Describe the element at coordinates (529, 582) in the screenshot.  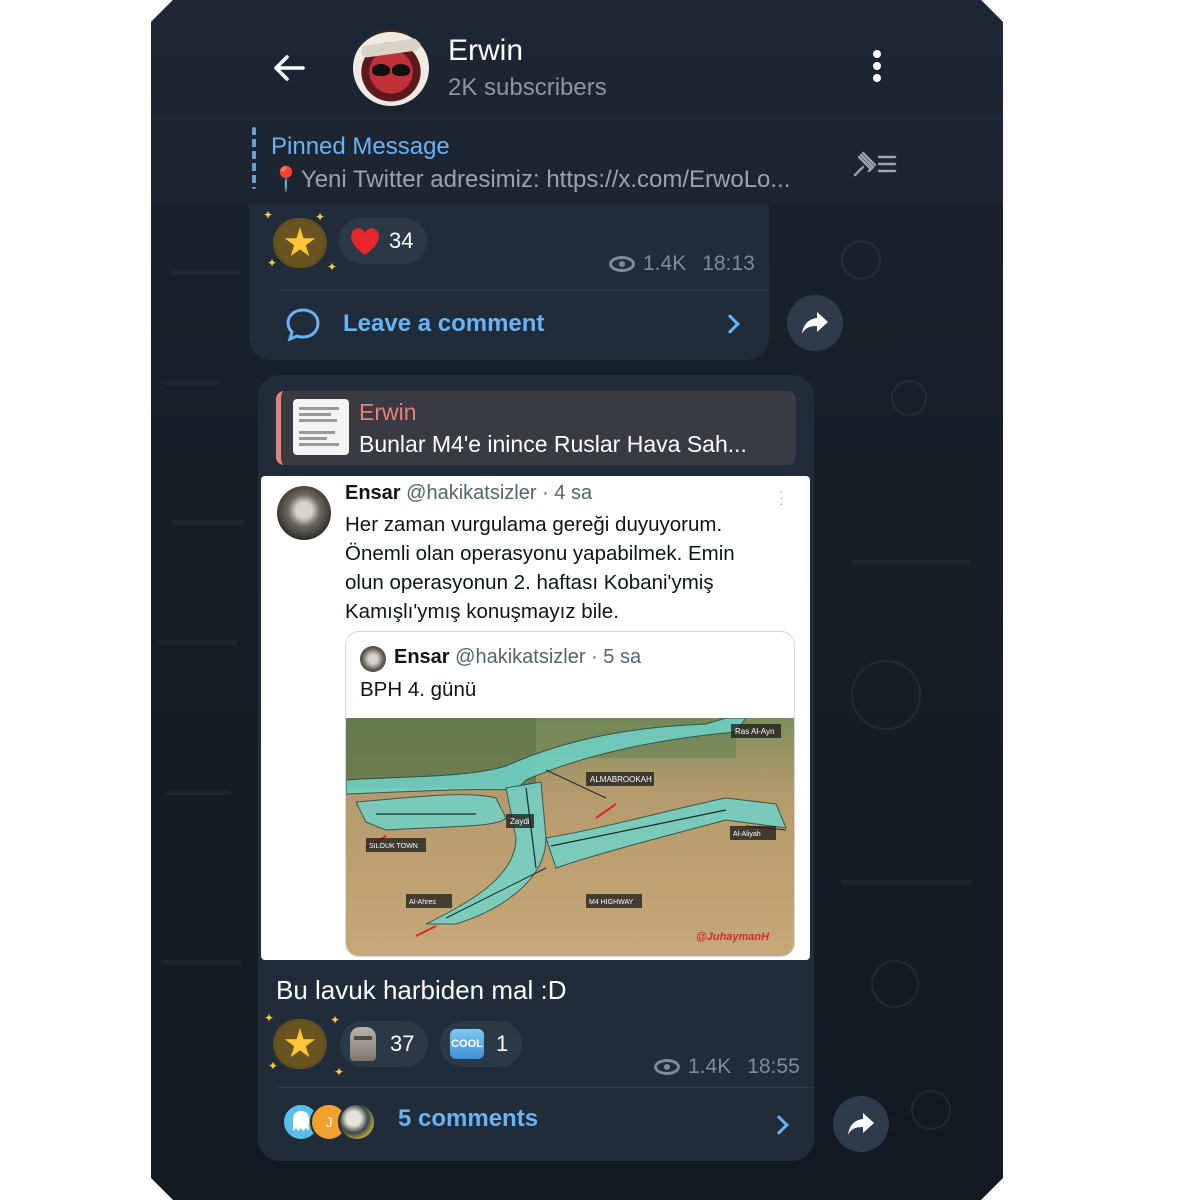
I see `tweet-line: olun operasyonun 2. haftası Kobani'ymiş` at that location.